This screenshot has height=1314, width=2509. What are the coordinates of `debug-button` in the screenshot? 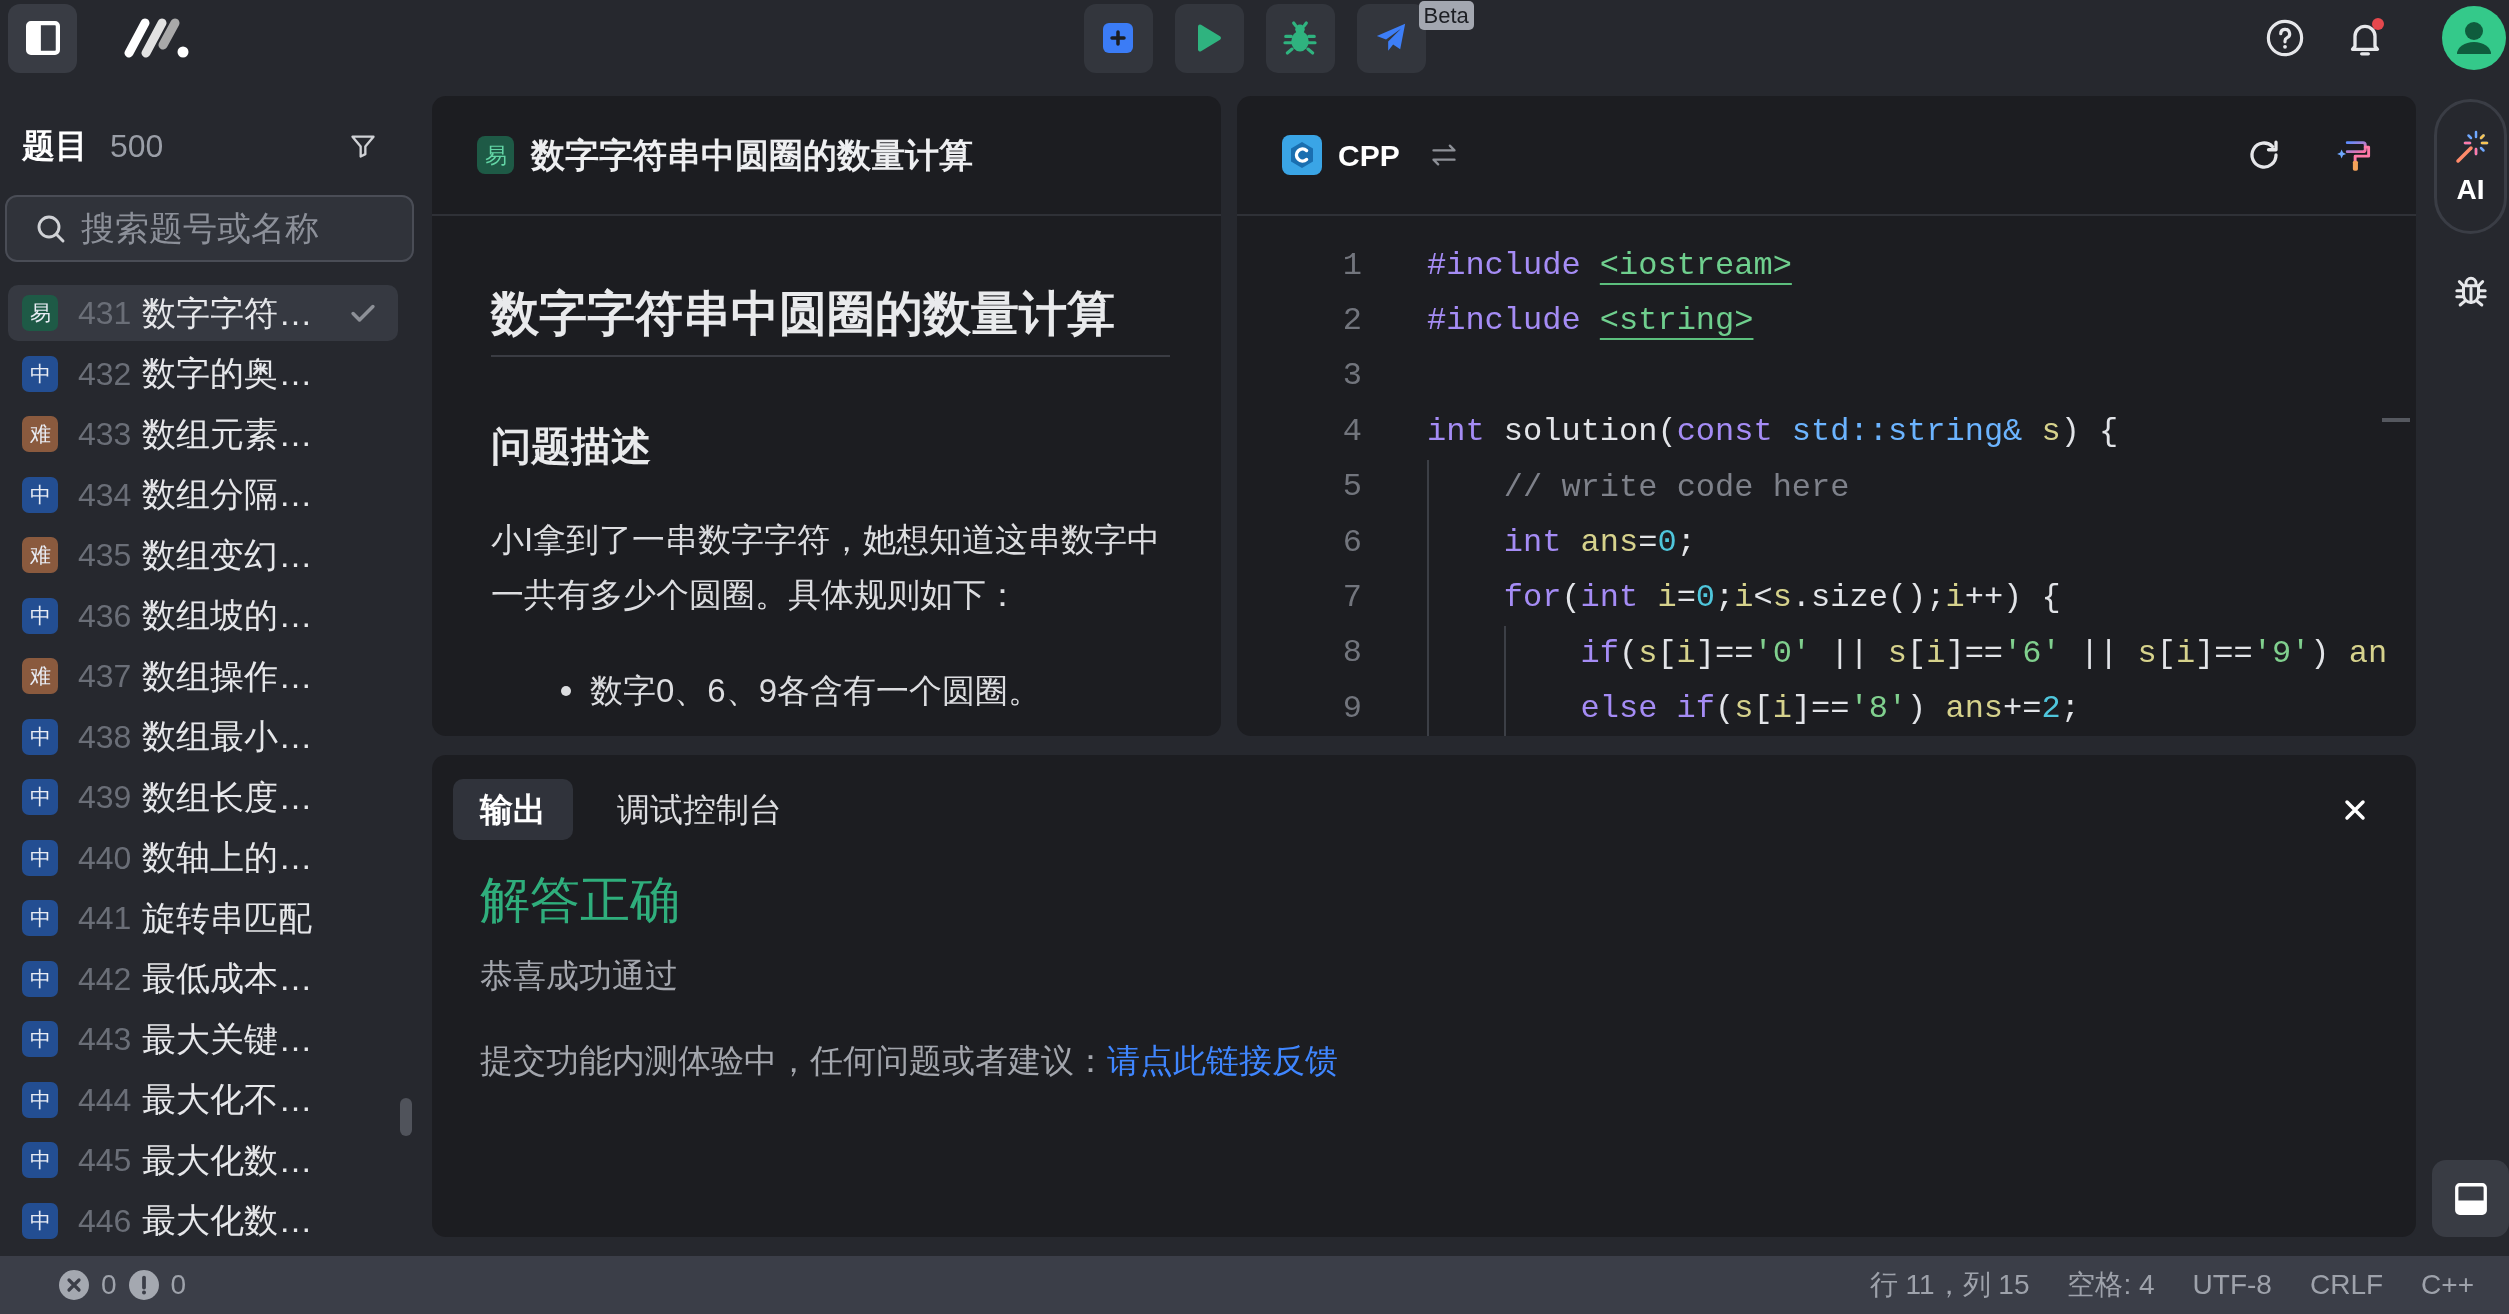 It's located at (1300, 38).